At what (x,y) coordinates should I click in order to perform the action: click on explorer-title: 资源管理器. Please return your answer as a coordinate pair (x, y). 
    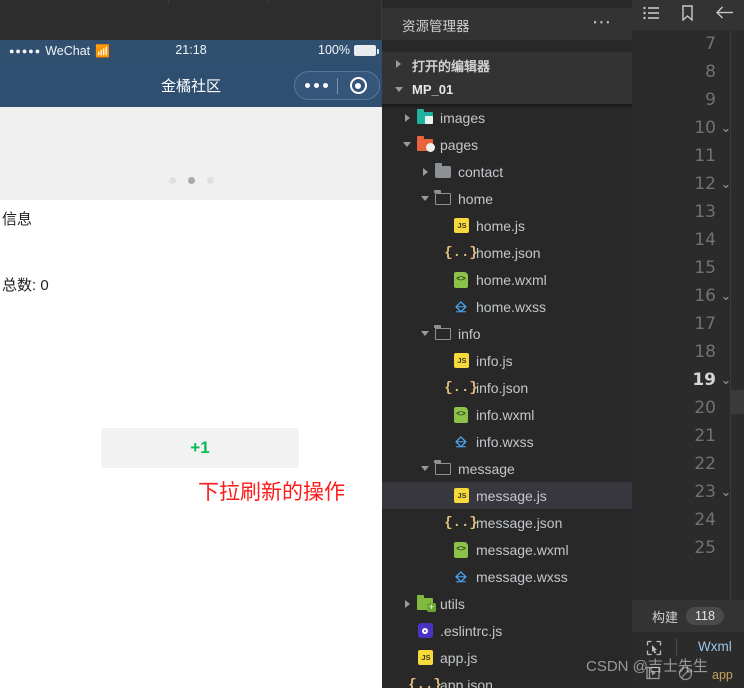
    Looking at the image, I should click on (436, 26).